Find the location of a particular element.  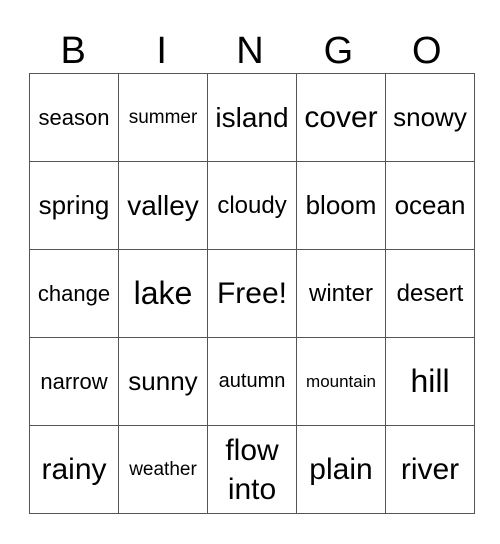

grid-row: rainy weather flow into plain river is located at coordinates (252, 469).